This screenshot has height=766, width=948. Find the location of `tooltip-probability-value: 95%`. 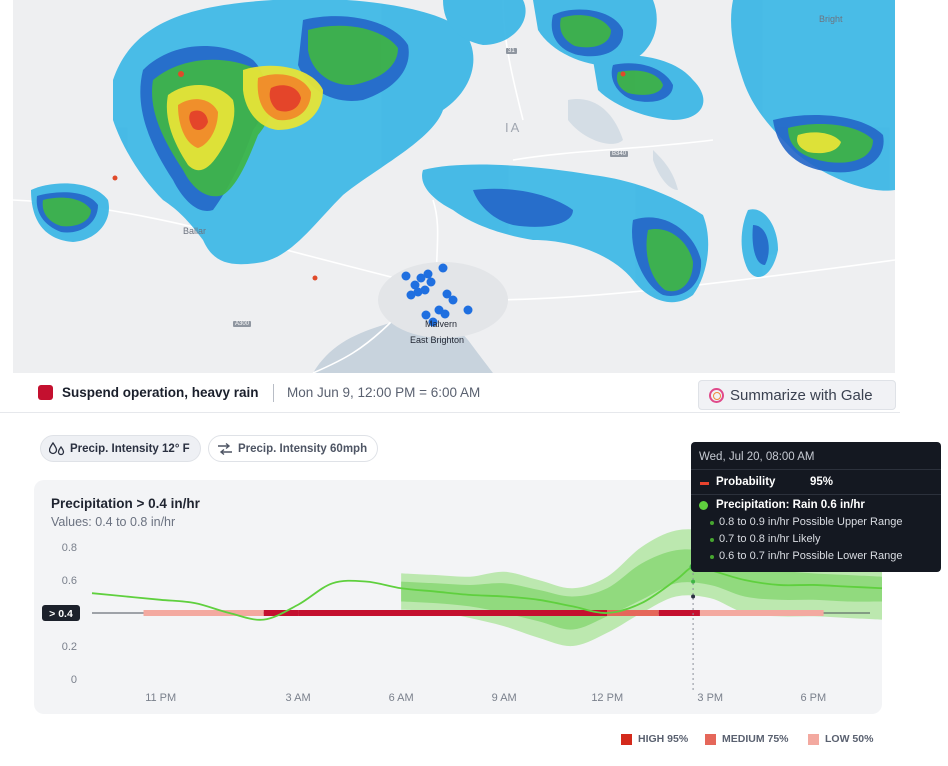

tooltip-probability-value: 95% is located at coordinates (822, 482).